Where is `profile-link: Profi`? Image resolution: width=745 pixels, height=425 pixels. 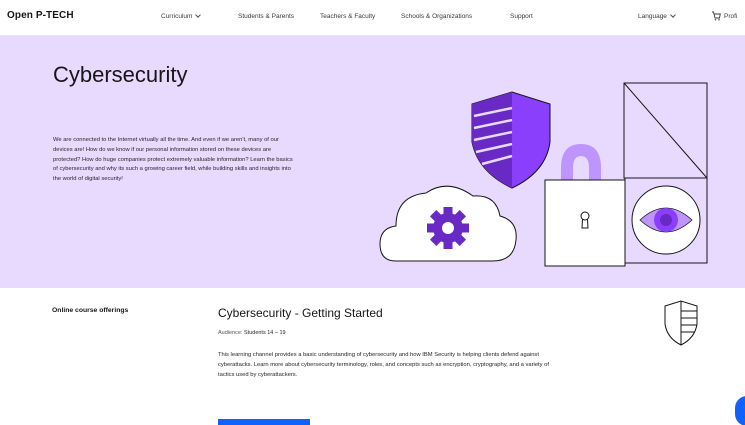 profile-link: Profi is located at coordinates (730, 16).